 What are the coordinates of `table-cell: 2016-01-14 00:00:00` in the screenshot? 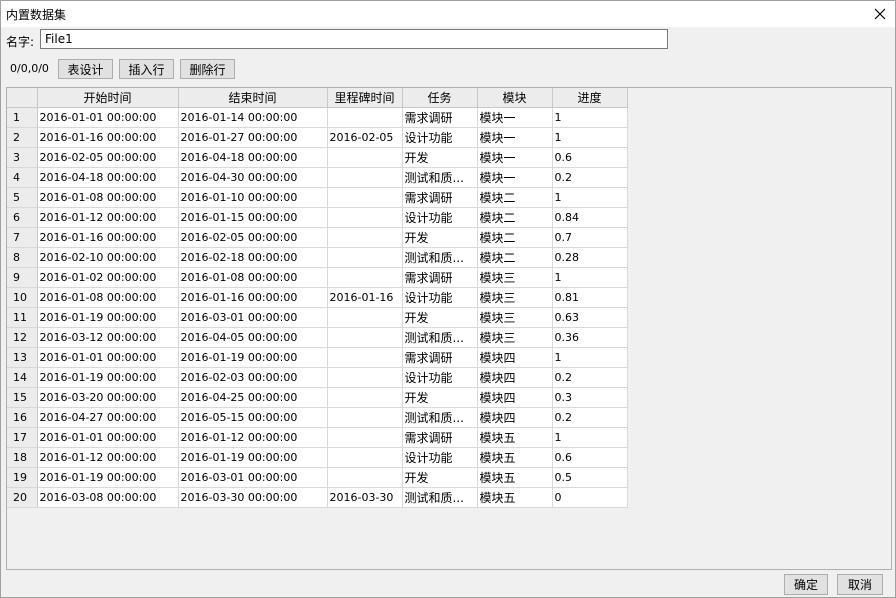 It's located at (253, 117).